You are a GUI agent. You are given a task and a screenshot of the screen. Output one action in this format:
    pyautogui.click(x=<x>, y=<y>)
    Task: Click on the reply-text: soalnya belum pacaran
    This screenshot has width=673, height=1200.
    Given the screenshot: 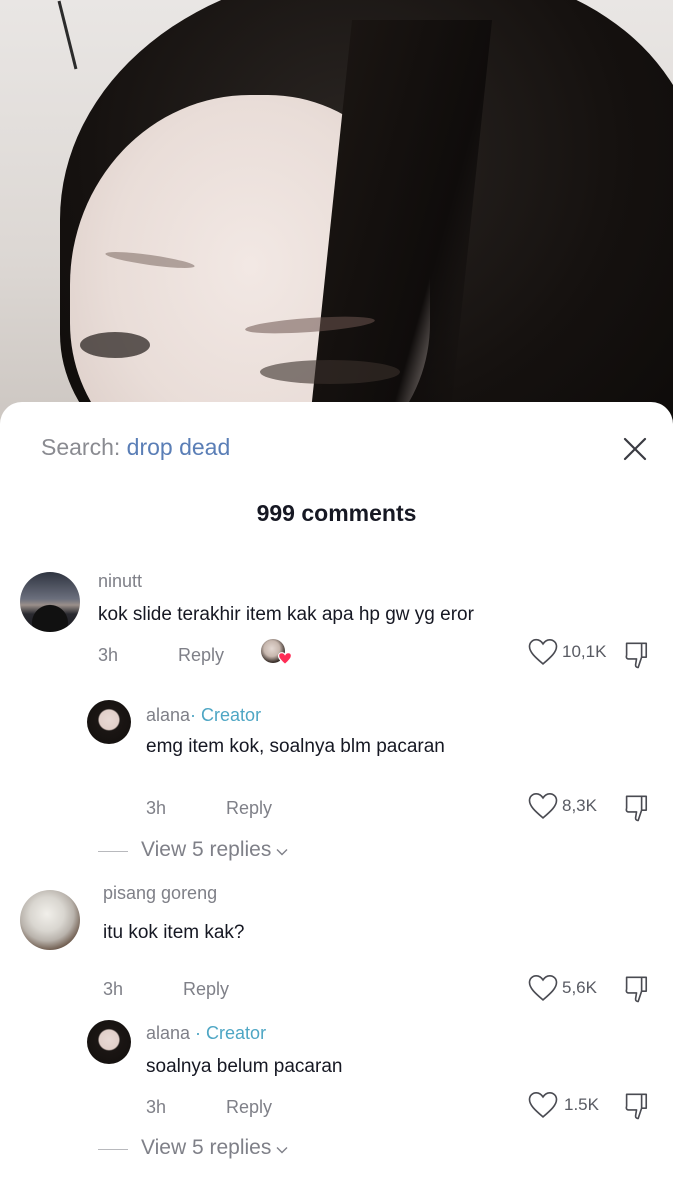 What is the action you would take?
    pyautogui.click(x=244, y=1066)
    